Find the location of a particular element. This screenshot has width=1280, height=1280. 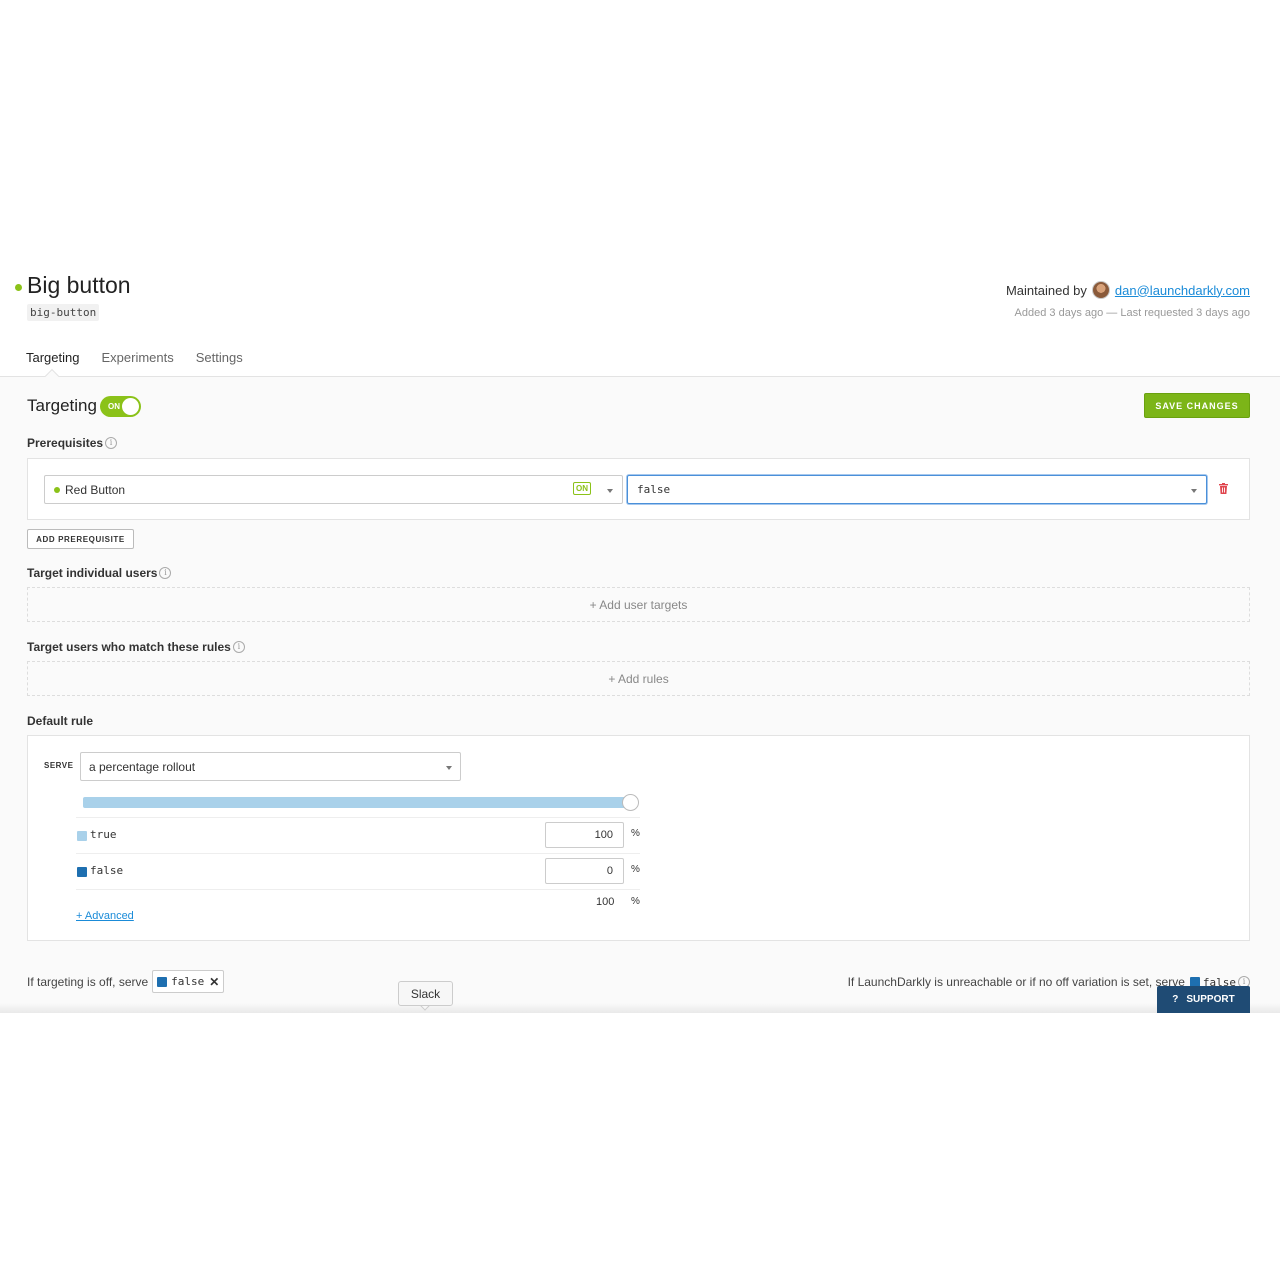

tab-bar: Targeting Experiments Settings is located at coordinates (134, 357).